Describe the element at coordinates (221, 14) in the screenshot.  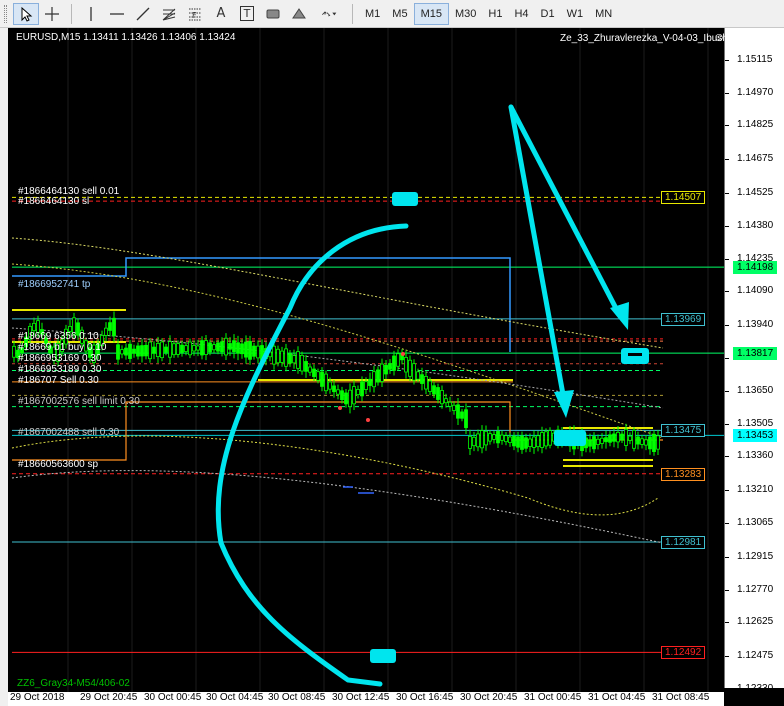
I see `text-icon: A` at that location.